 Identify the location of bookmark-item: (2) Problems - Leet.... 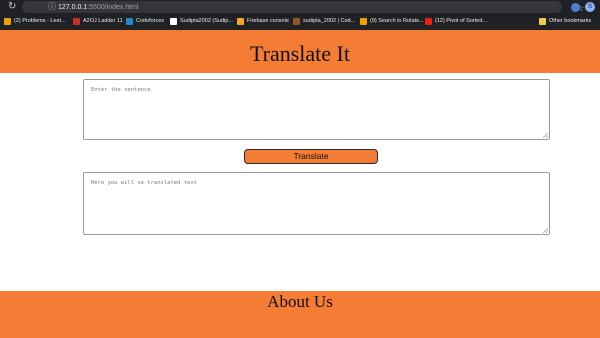
(35, 21).